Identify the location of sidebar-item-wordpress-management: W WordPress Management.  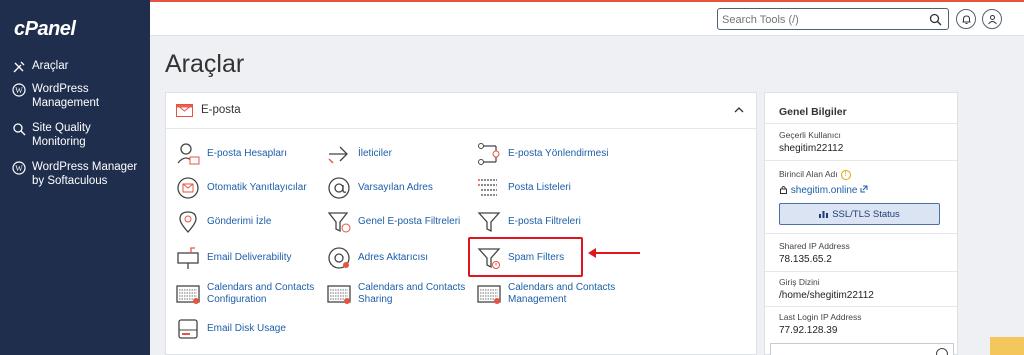
(77, 96).